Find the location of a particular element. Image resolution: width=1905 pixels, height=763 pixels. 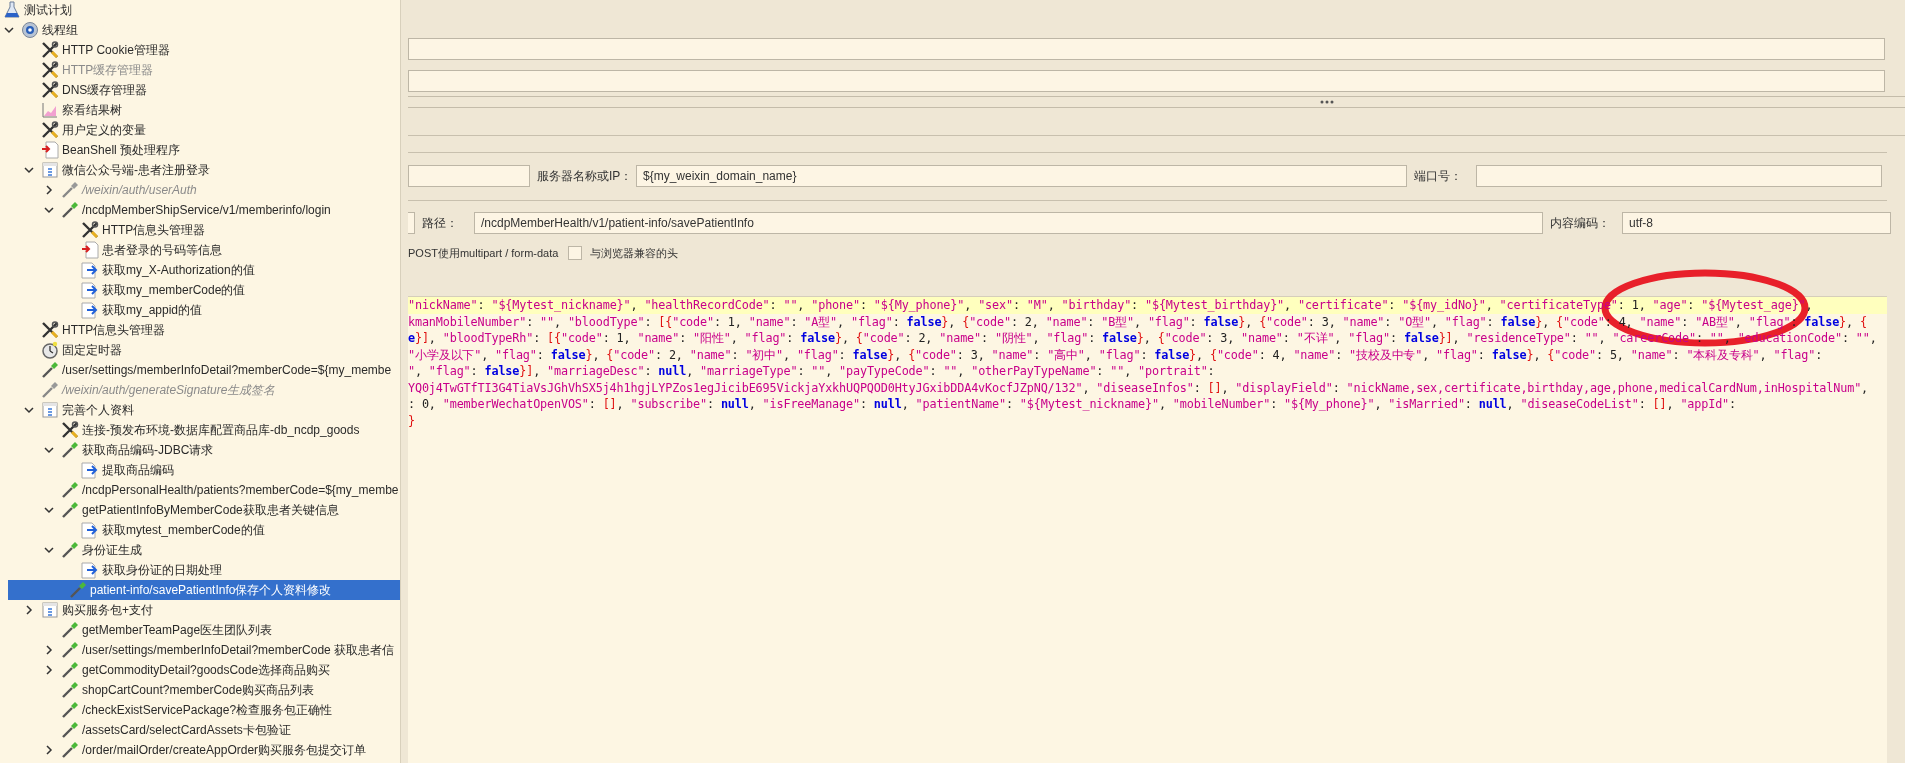

code-line: ", "flag": false}], "marriageDesc": null, "marriageType": "", "payTypeCode": "", "otherPayTypeName": "", "portrait": is located at coordinates (812, 371).